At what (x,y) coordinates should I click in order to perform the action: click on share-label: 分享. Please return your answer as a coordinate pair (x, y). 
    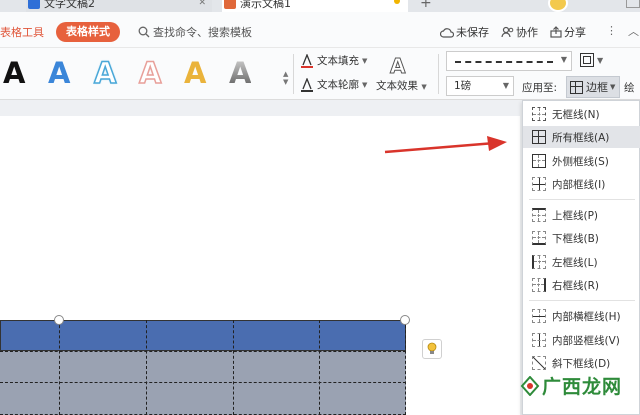
    Looking at the image, I should click on (575, 32).